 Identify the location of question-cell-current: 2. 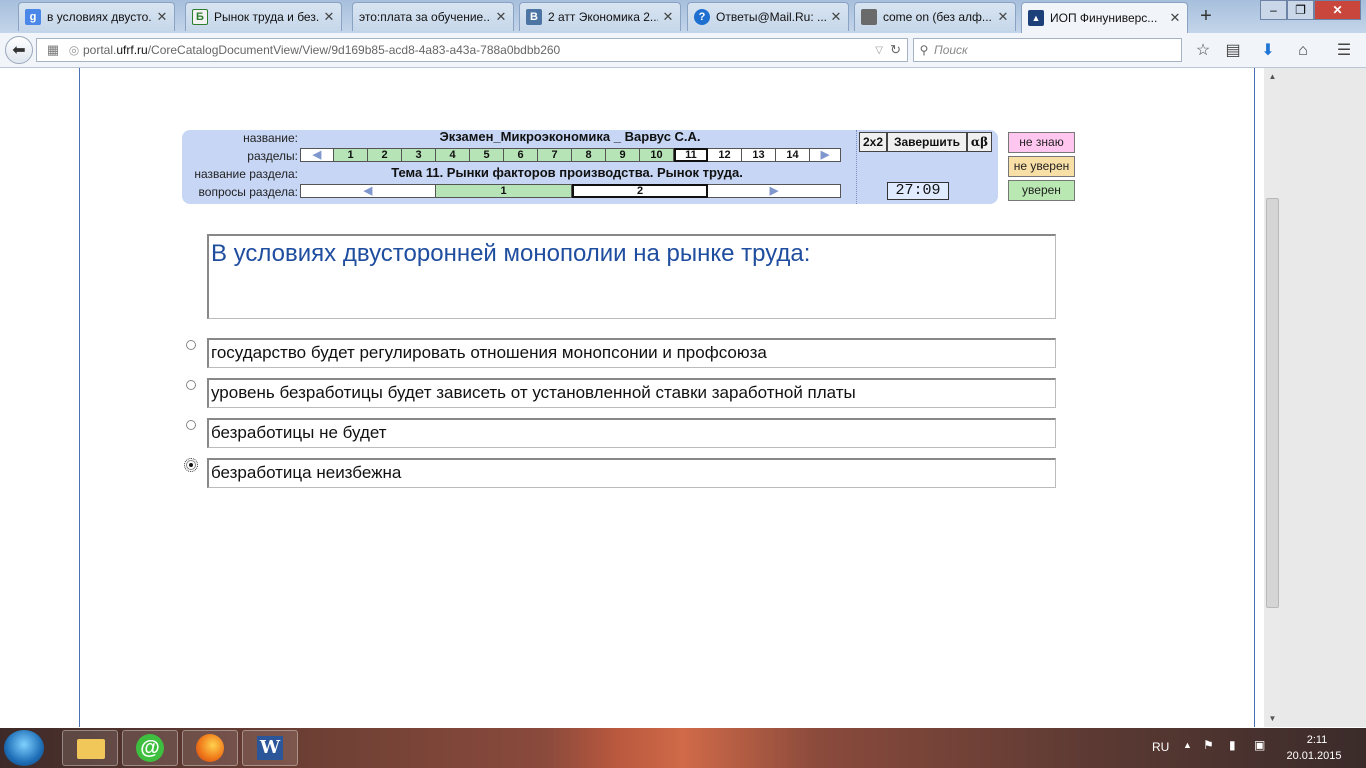
(640, 191).